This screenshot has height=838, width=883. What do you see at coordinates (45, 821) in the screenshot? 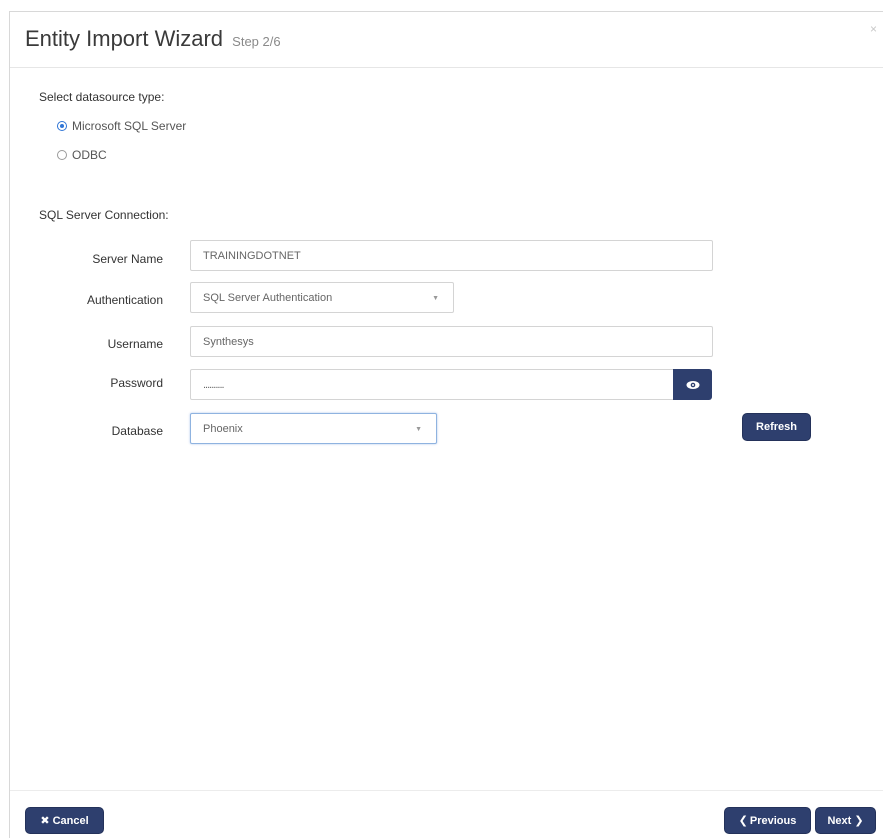
I see `close-icon: ✖` at bounding box center [45, 821].